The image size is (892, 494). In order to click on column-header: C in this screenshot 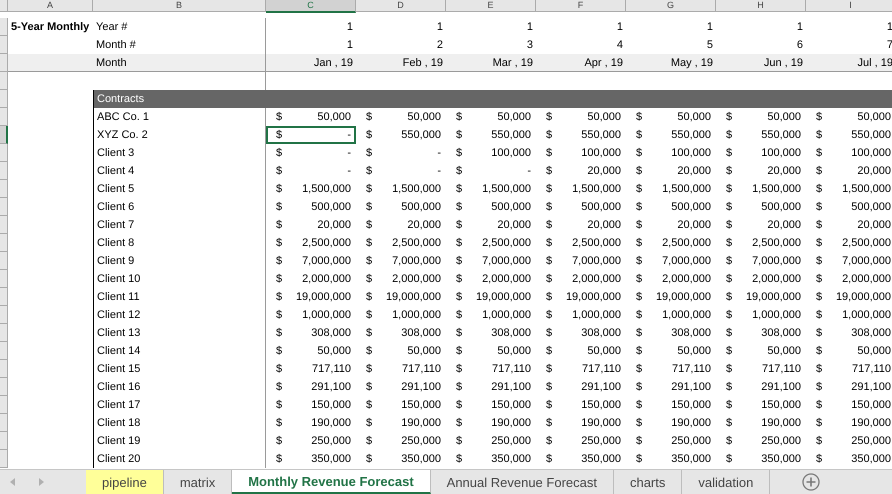, I will do `click(311, 6)`.